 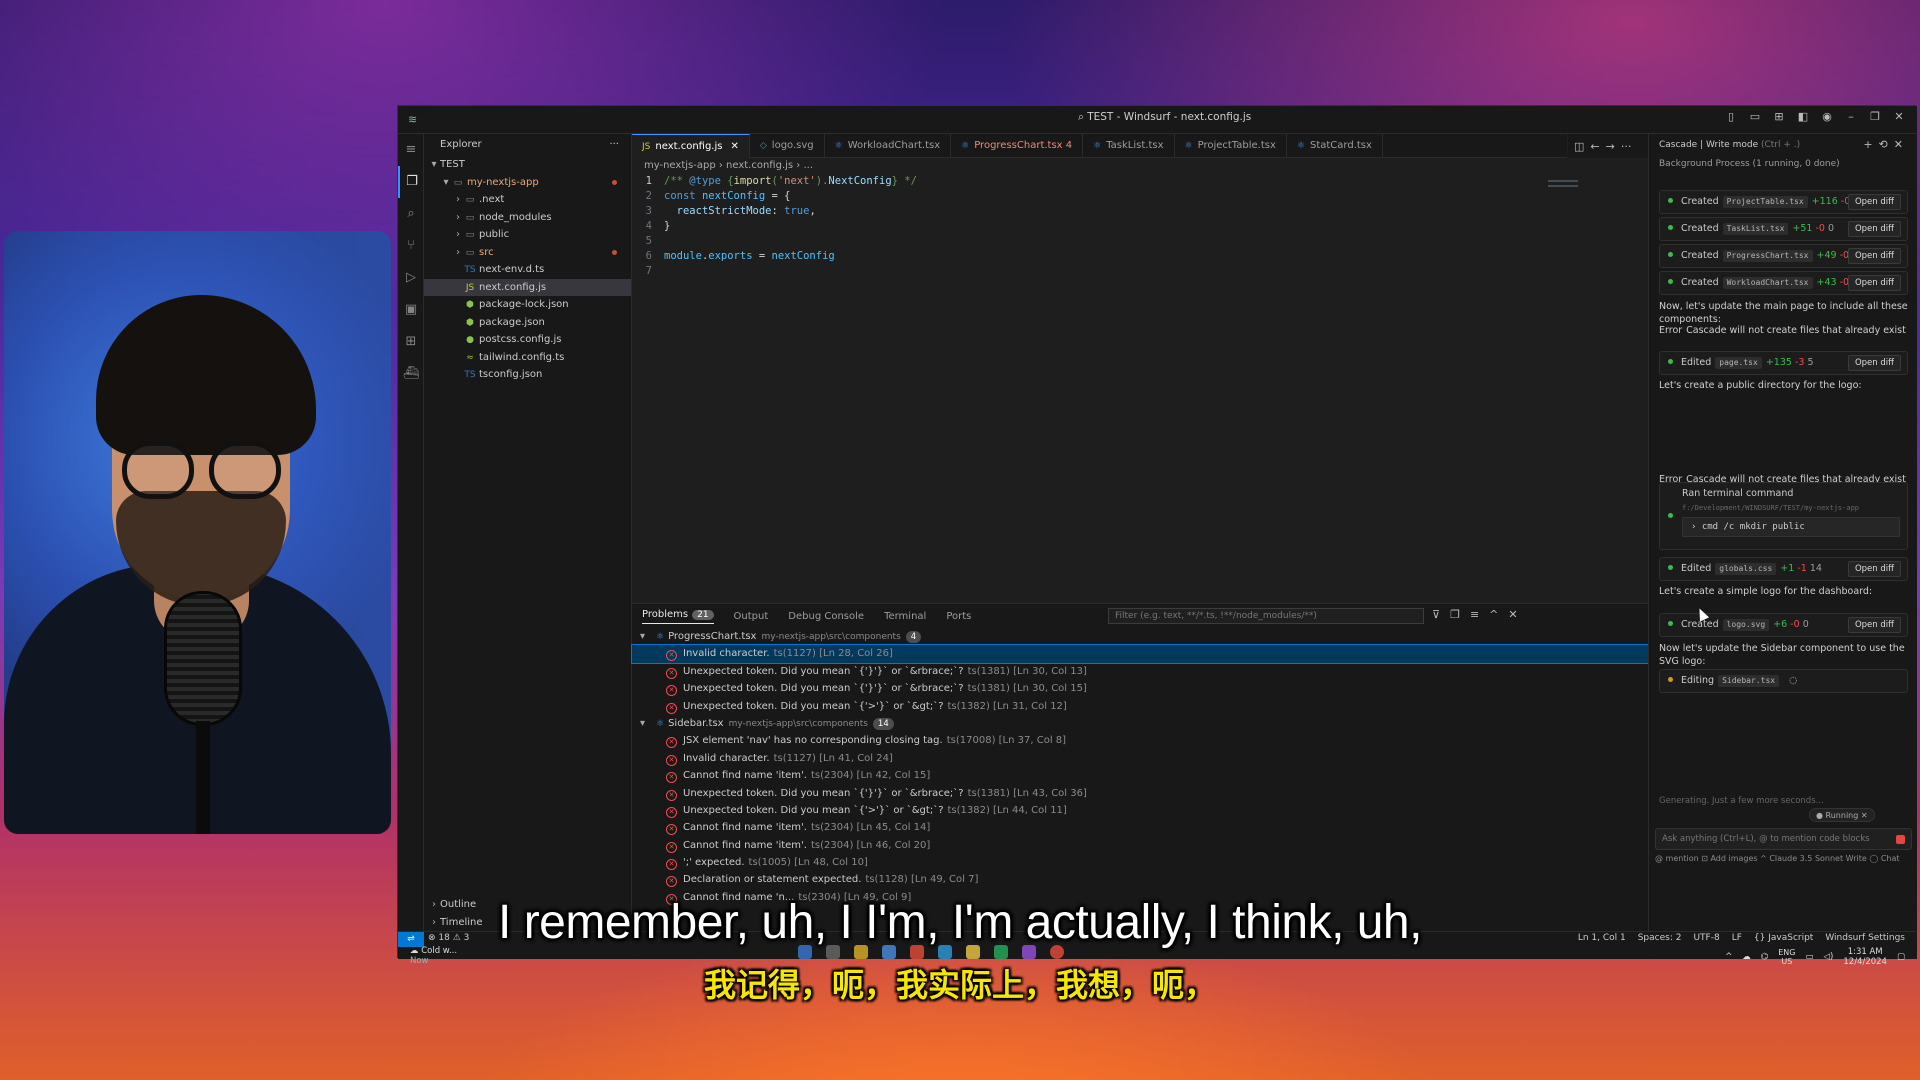 What do you see at coordinates (1512, 614) in the screenshot?
I see `close-panel-icon: ✕` at bounding box center [1512, 614].